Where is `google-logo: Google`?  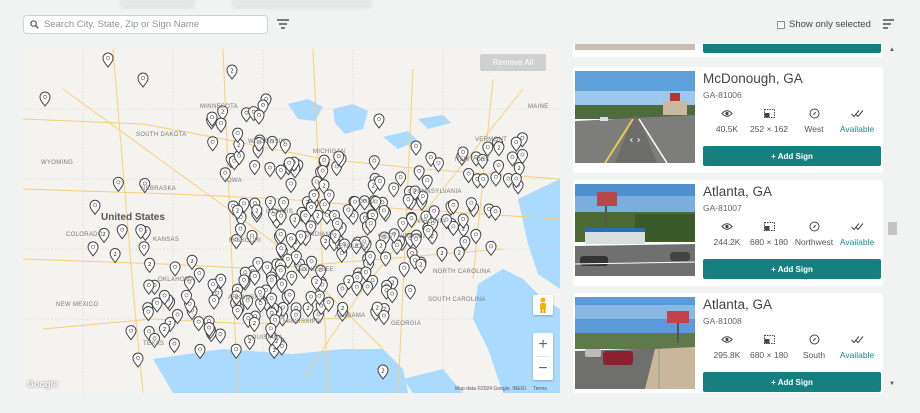
google-logo: Google is located at coordinates (42, 384).